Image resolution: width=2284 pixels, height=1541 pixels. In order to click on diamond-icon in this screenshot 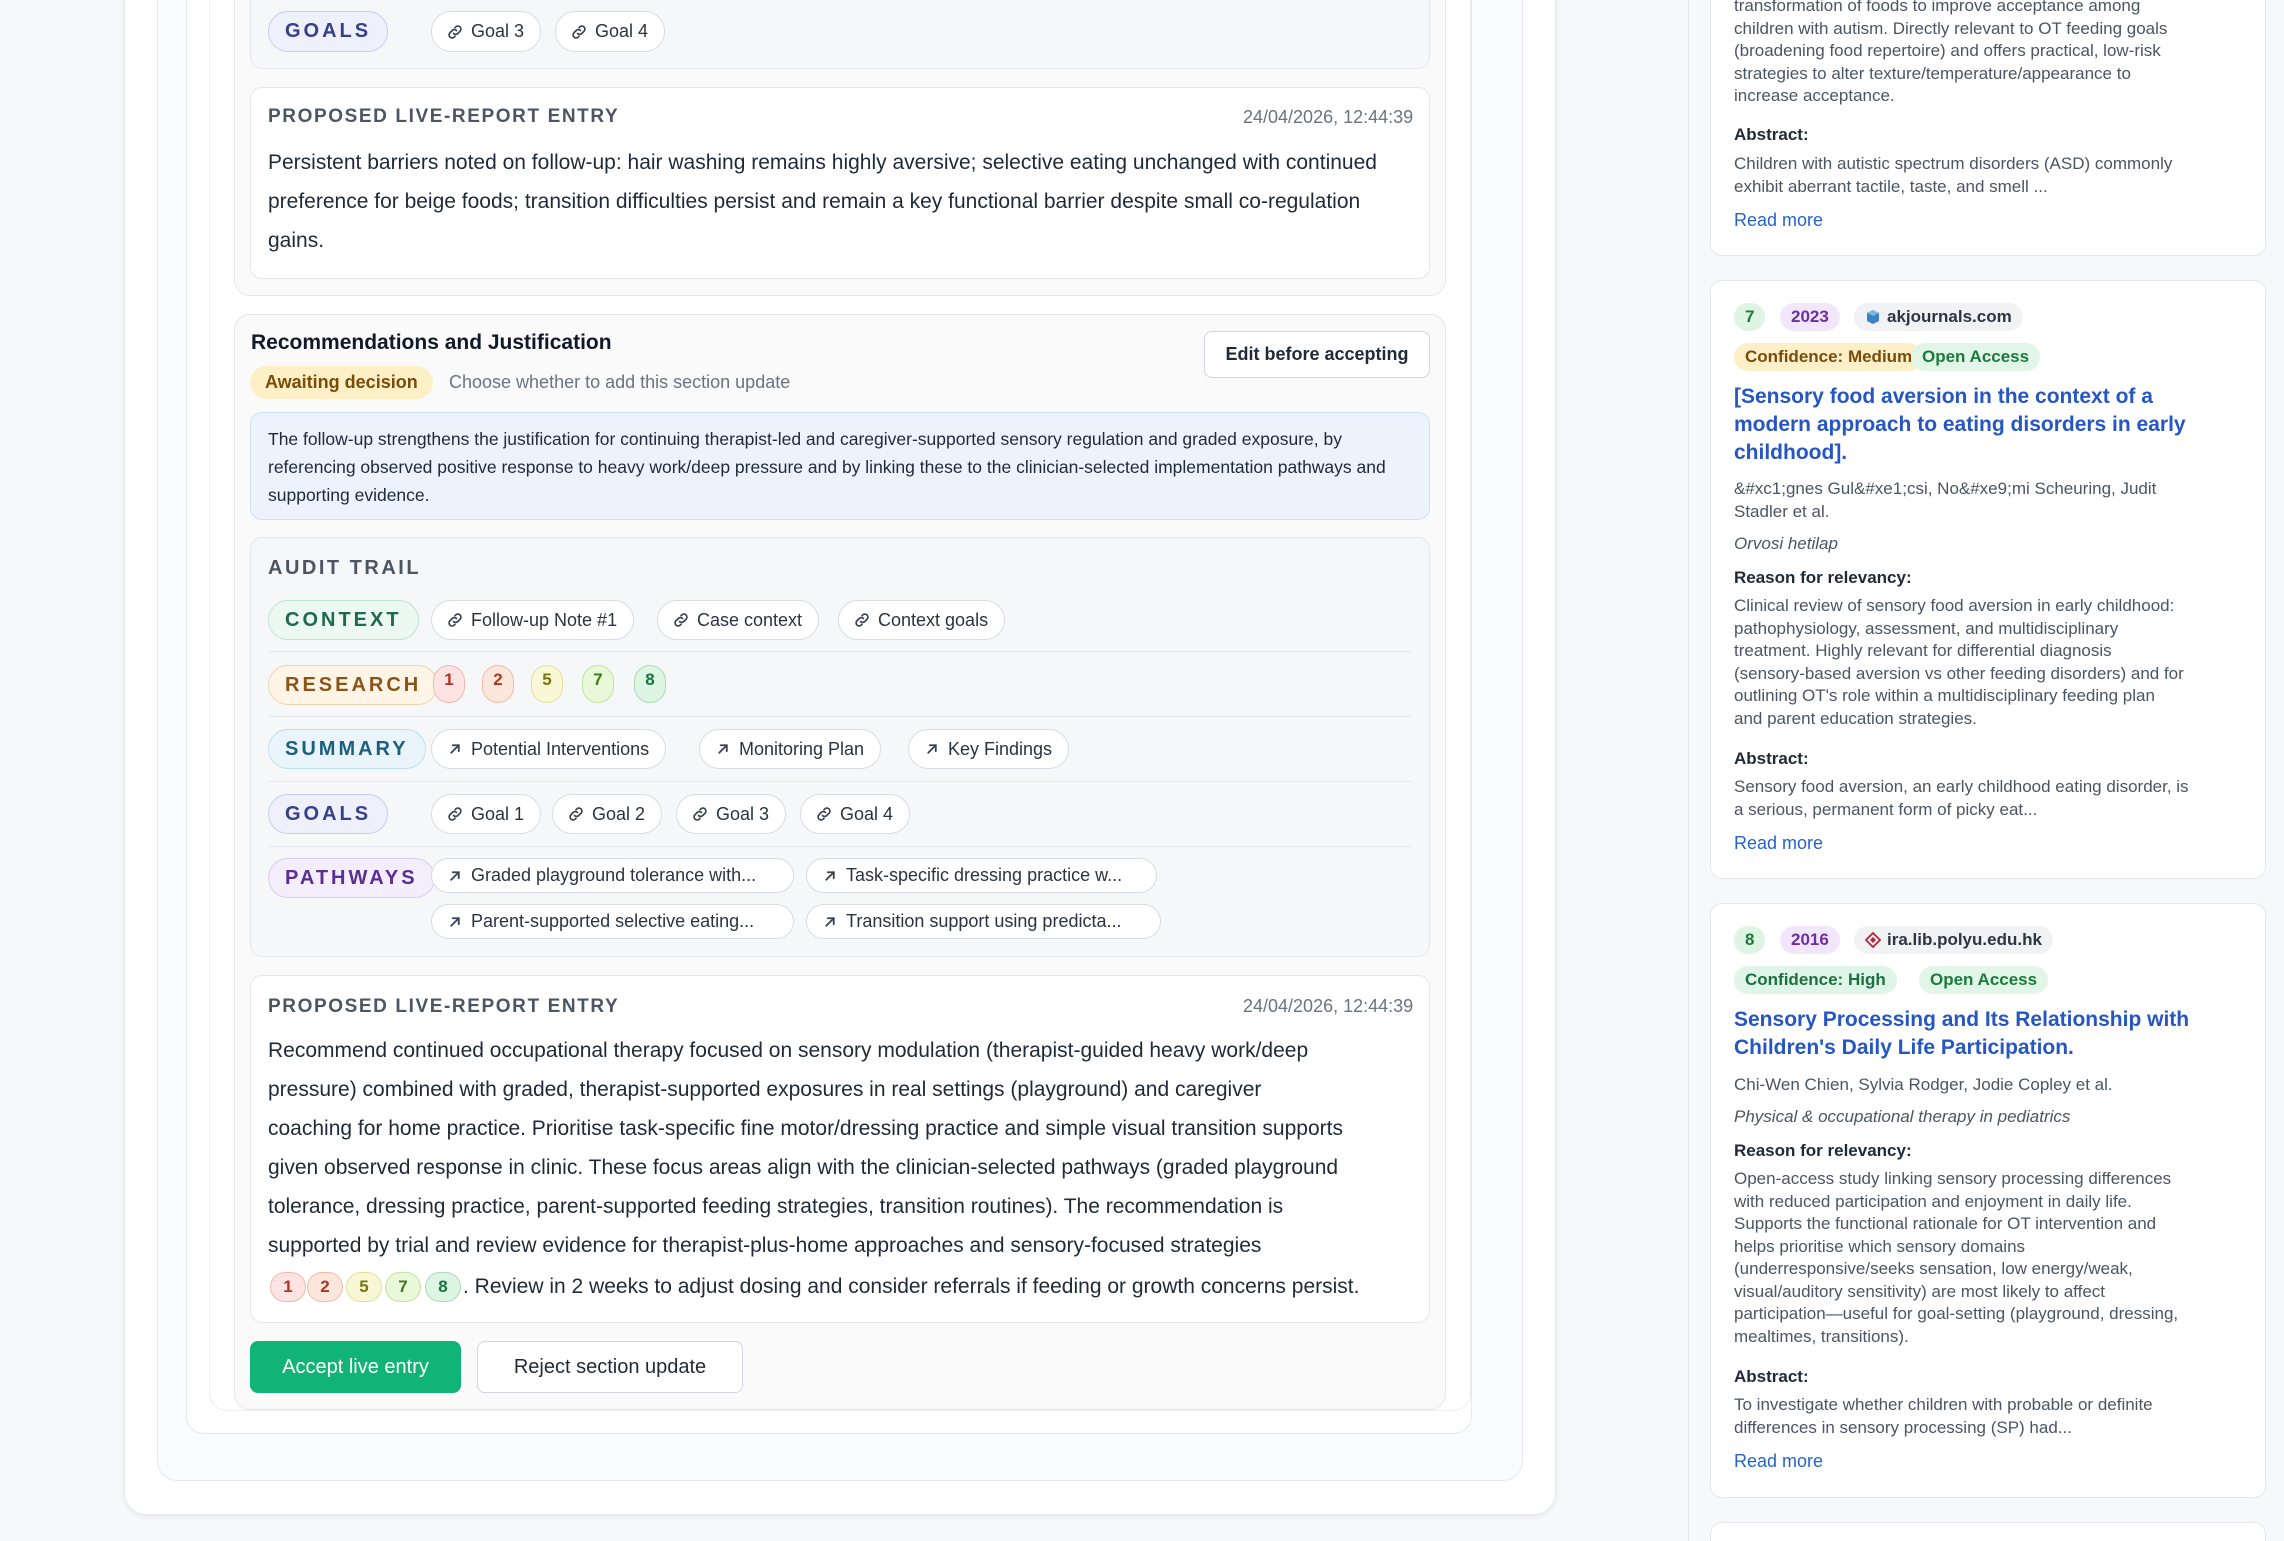, I will do `click(1873, 940)`.